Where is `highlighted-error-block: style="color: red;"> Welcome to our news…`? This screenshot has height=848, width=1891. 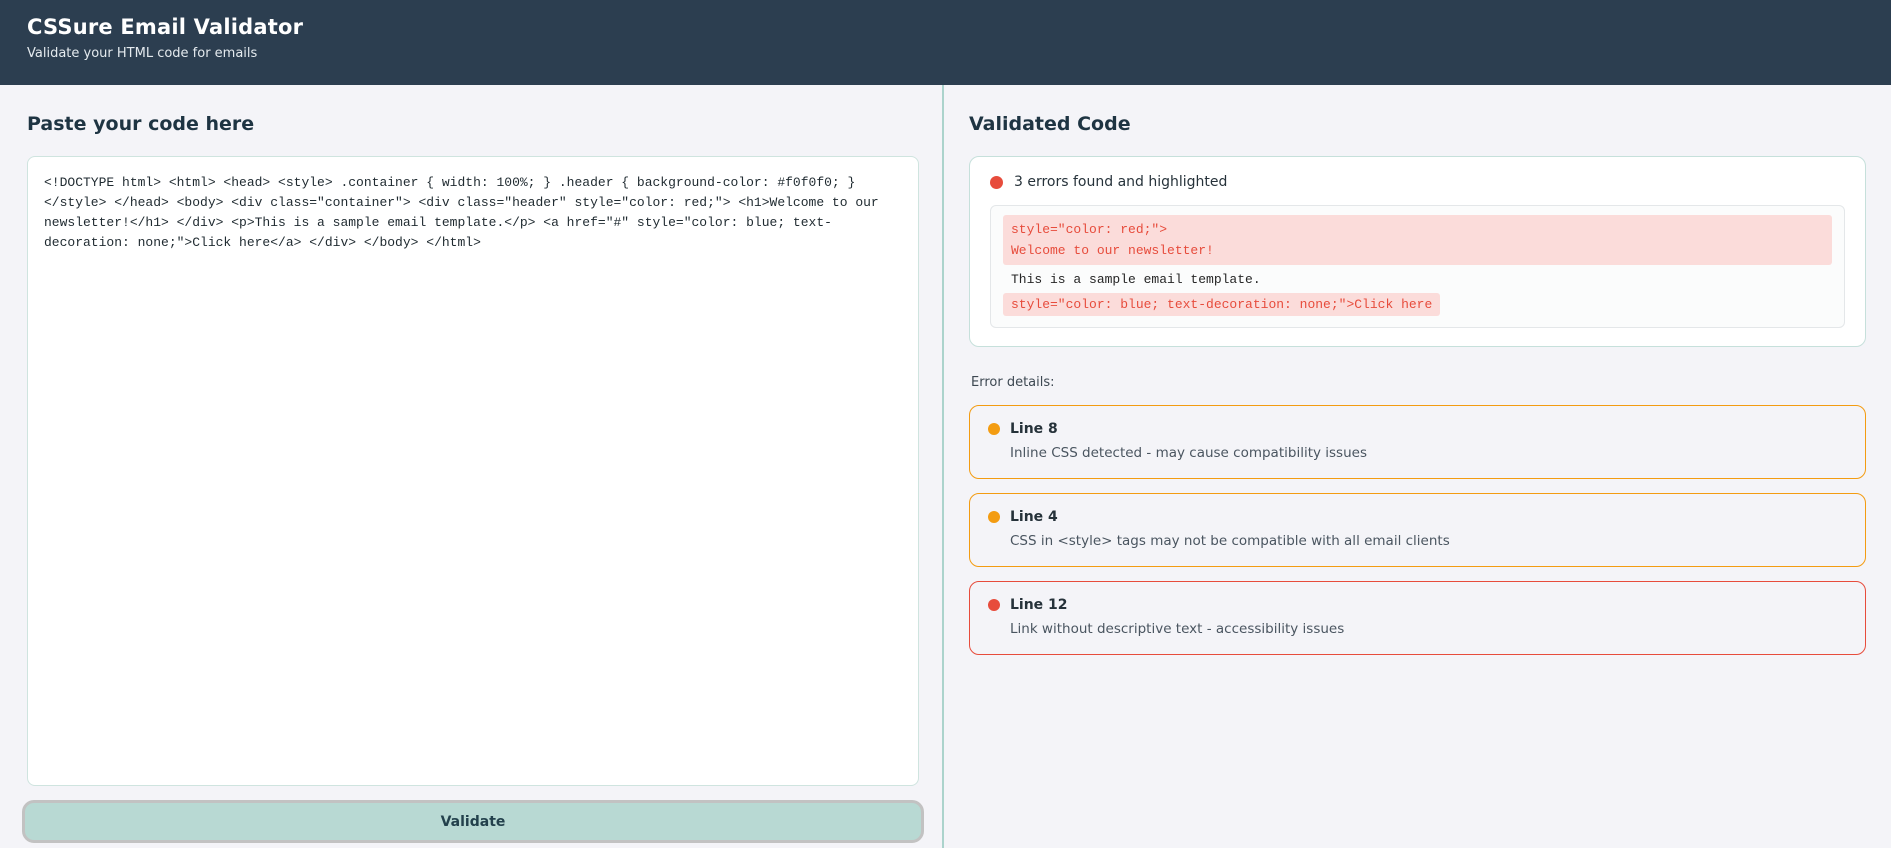
highlighted-error-block: style="color: red;"> Welcome to our news… is located at coordinates (1417, 240).